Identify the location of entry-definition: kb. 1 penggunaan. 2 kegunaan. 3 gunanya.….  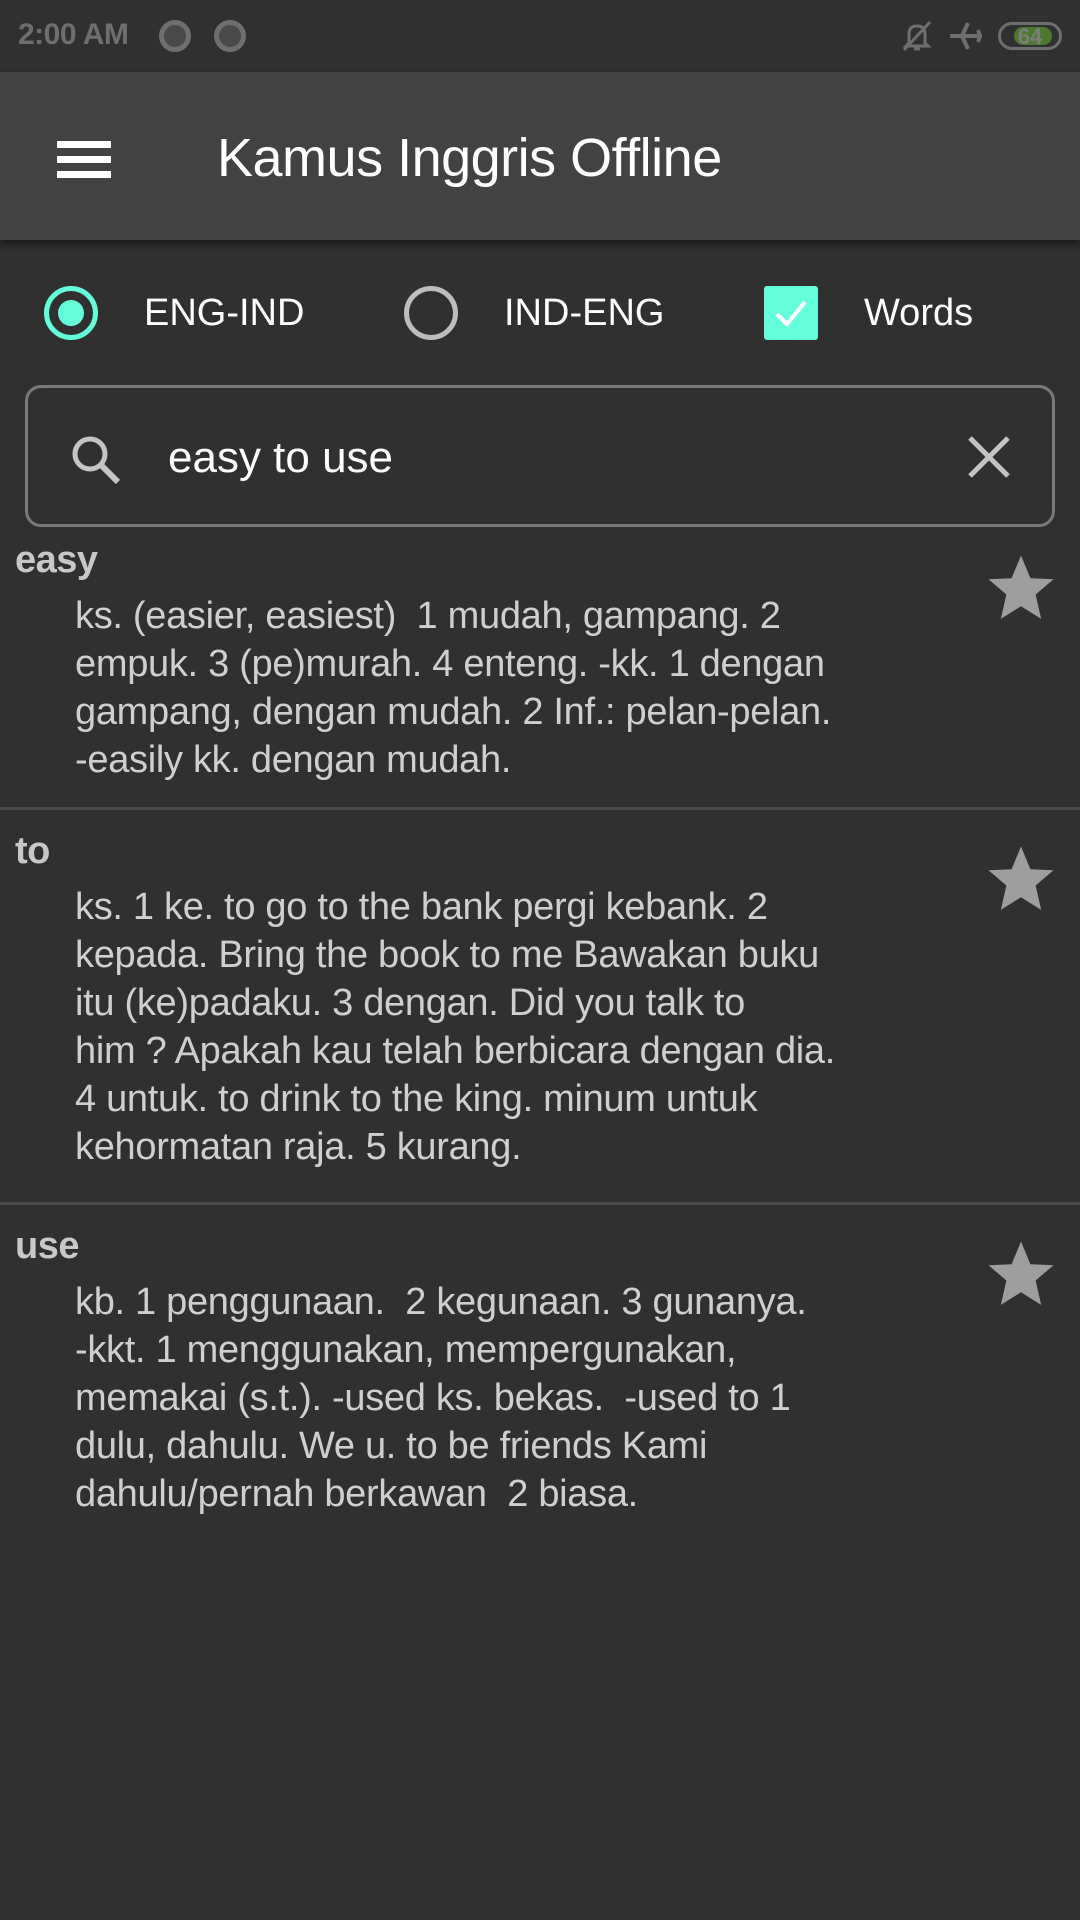
(441, 1398).